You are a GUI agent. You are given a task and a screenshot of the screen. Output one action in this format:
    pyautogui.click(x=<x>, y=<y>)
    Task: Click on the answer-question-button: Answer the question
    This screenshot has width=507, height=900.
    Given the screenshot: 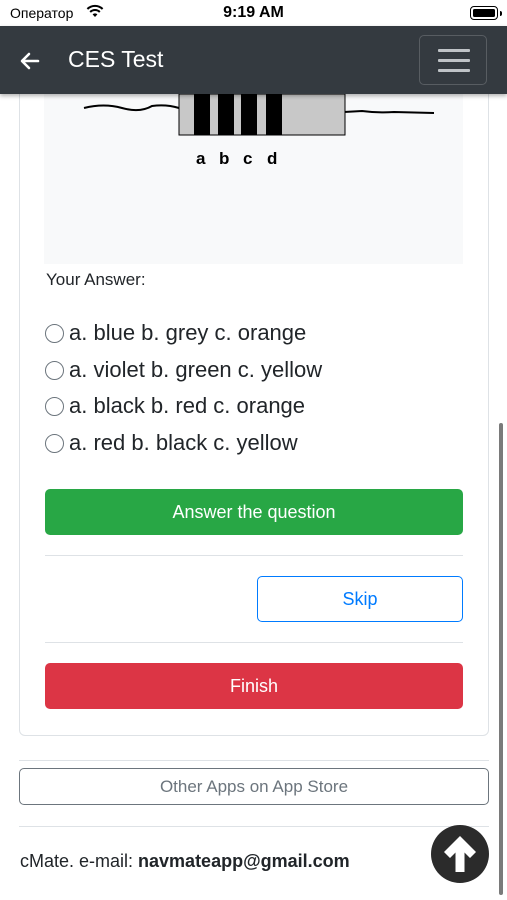 What is the action you would take?
    pyautogui.click(x=254, y=512)
    